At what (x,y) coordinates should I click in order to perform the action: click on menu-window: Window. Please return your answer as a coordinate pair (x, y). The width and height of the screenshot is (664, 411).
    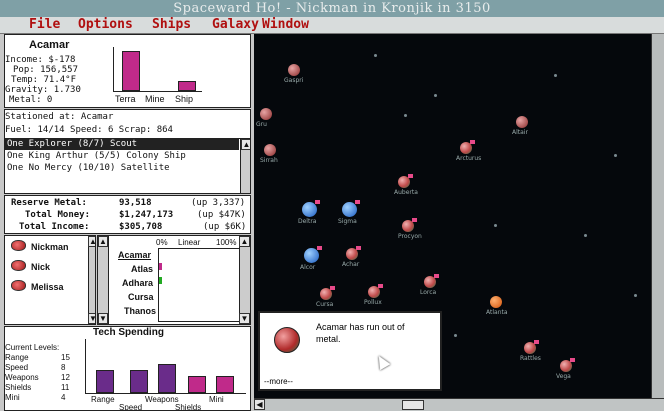
    Looking at the image, I should click on (285, 25).